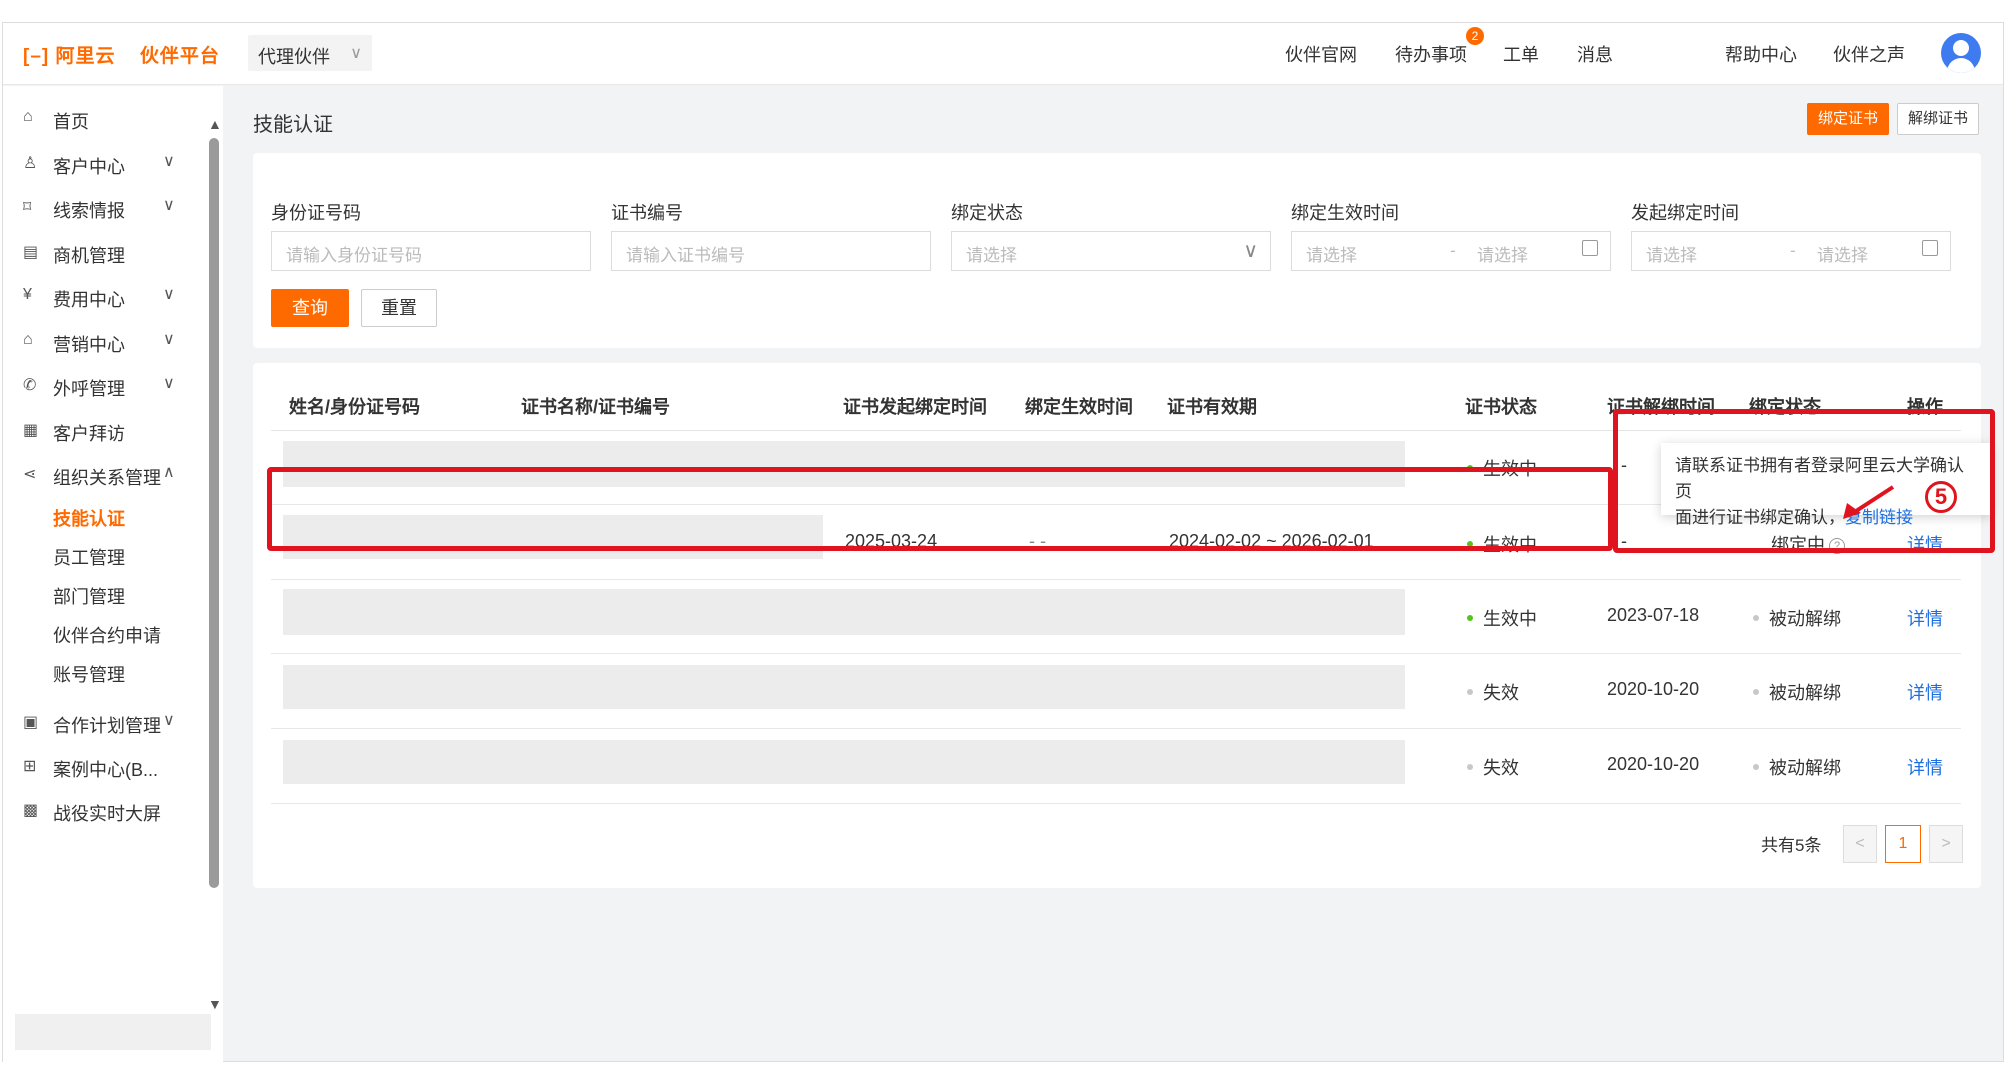 The width and height of the screenshot is (2006, 1066). I want to click on marketing-icon: ⌂, so click(28, 339).